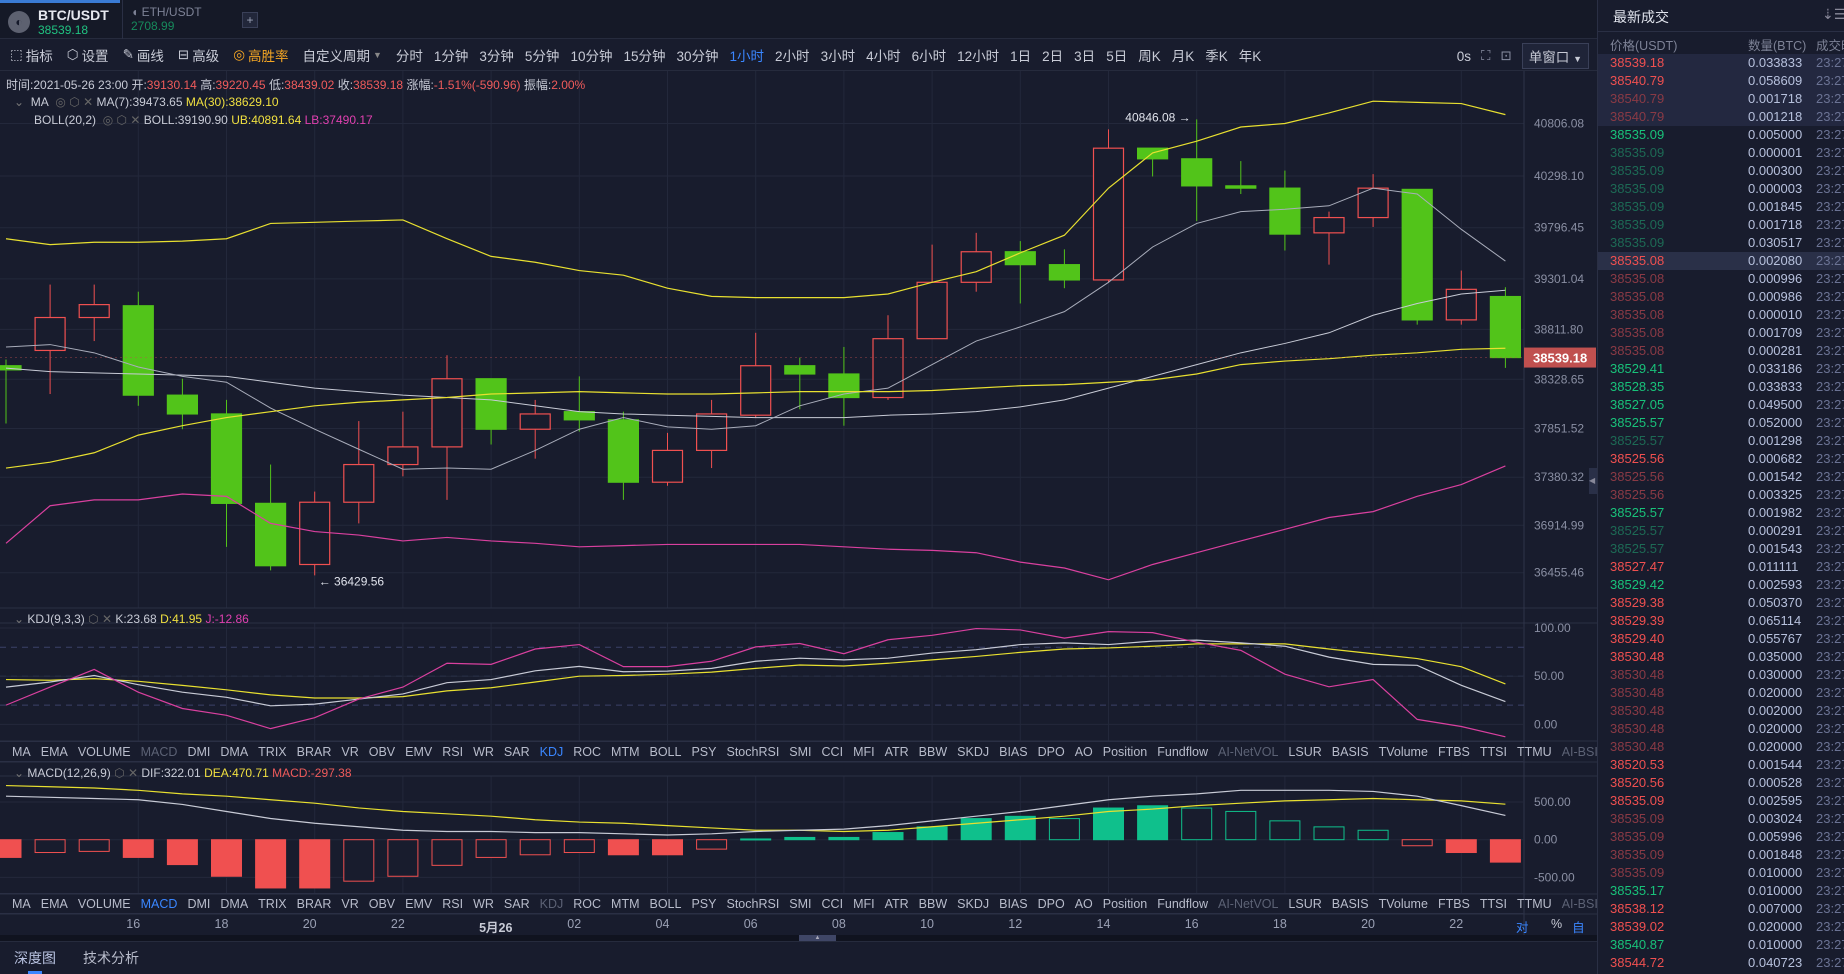  I want to click on draw-button: ✎ 画线, so click(143, 55).